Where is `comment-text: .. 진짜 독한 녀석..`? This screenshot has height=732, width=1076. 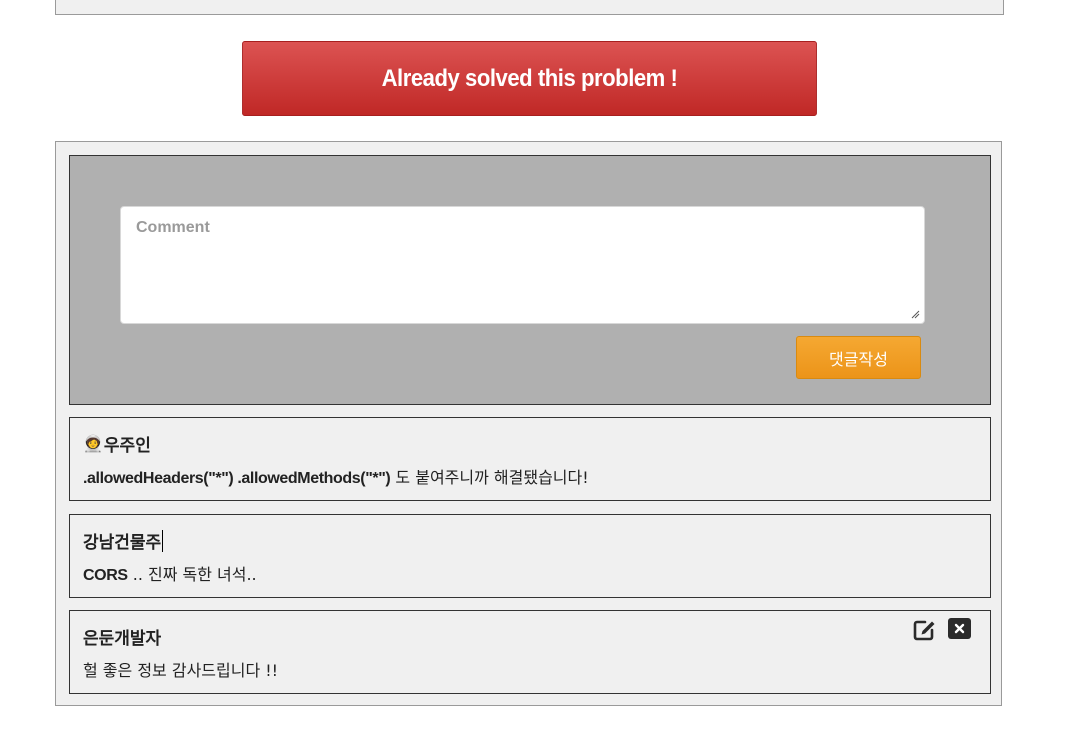 comment-text: .. 진짜 독한 녀석.. is located at coordinates (192, 574).